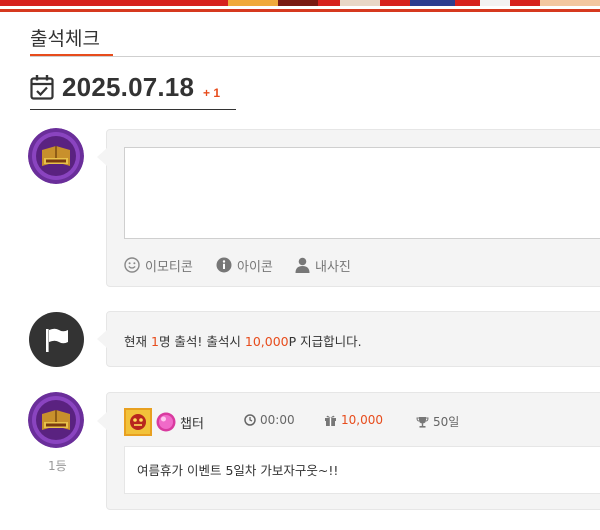  I want to click on reward-points: 10,000, so click(266, 341).